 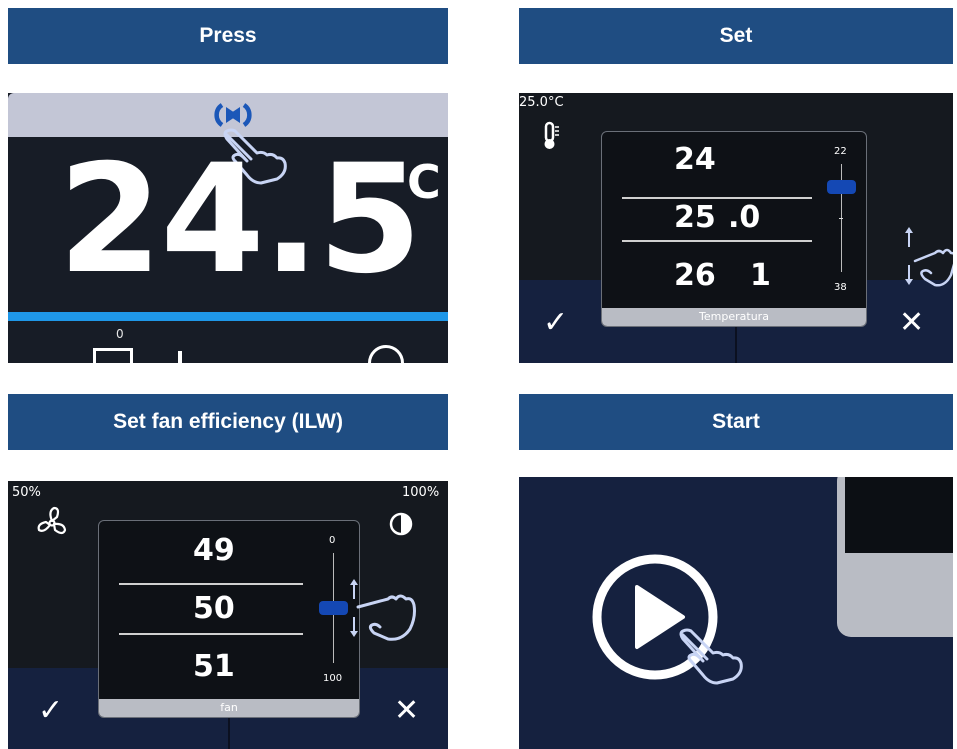 I want to click on picker-dialog: 49 50 51 0 100 fan, so click(x=229, y=619).